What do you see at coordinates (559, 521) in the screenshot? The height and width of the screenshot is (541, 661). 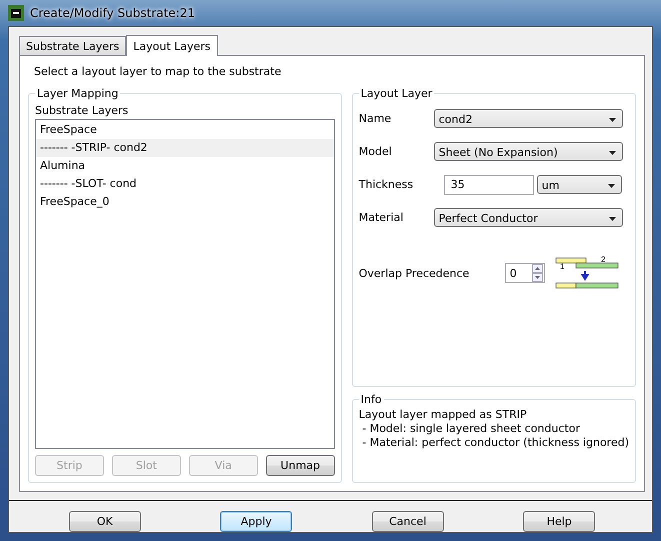 I see `dialog-button: Help` at bounding box center [559, 521].